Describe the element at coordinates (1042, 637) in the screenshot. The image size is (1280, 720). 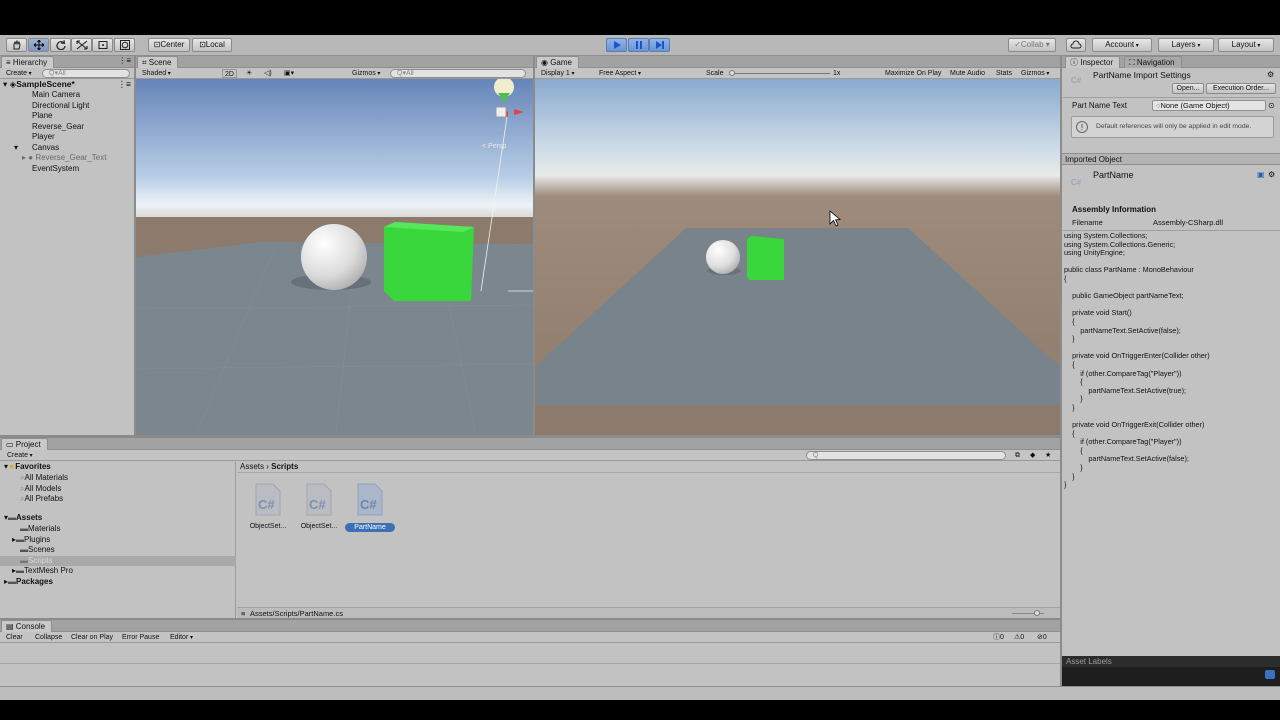
I see `console-error-toggle: ⊘0` at that location.